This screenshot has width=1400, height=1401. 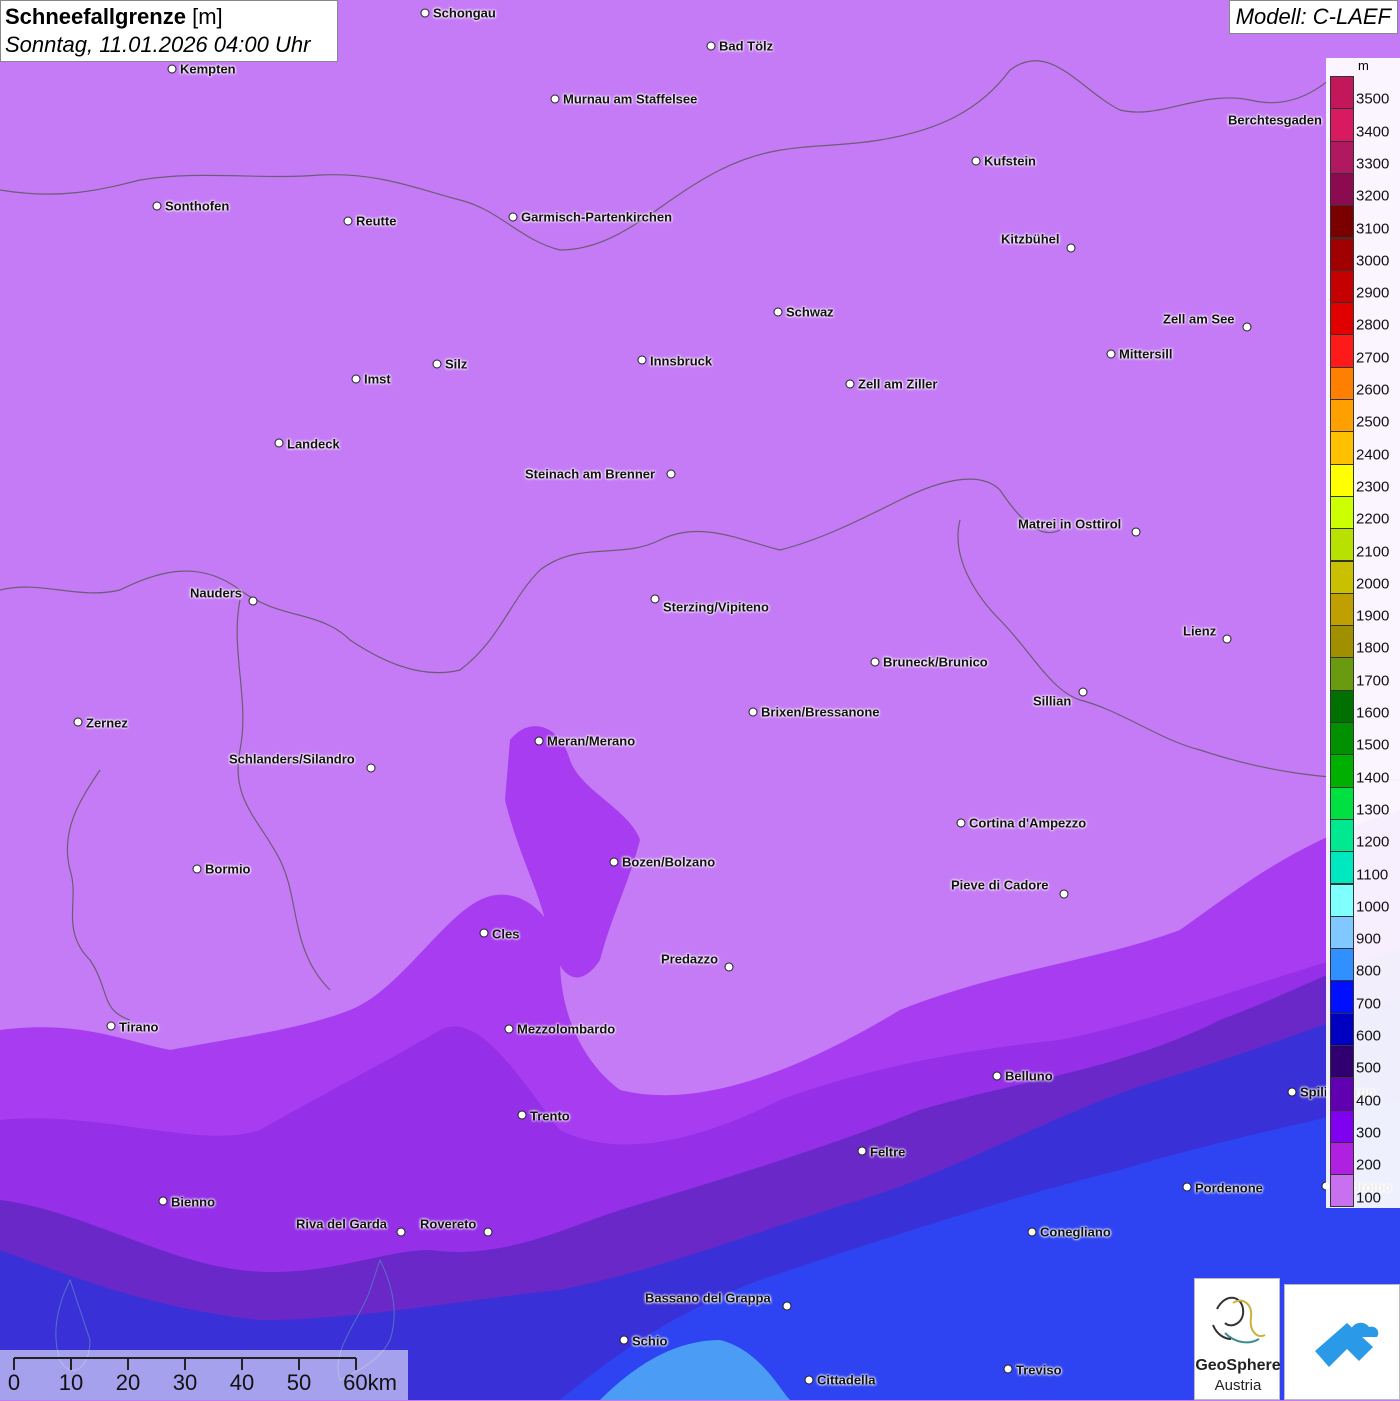 What do you see at coordinates (376, 221) in the screenshot?
I see `city-label: Reutte` at bounding box center [376, 221].